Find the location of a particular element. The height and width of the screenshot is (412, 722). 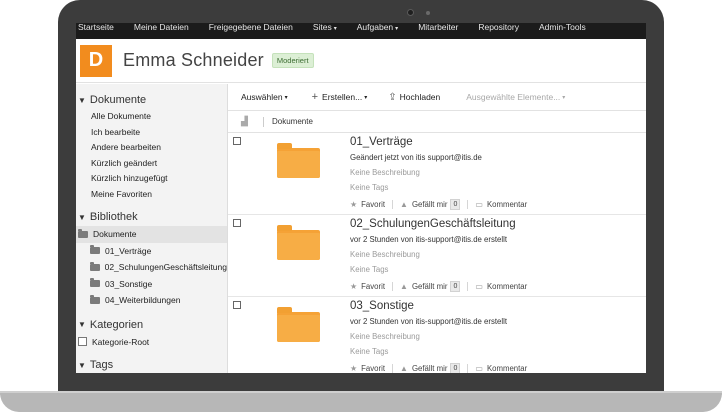

nav-item-my-files: Meine Dateien is located at coordinates (161, 28).